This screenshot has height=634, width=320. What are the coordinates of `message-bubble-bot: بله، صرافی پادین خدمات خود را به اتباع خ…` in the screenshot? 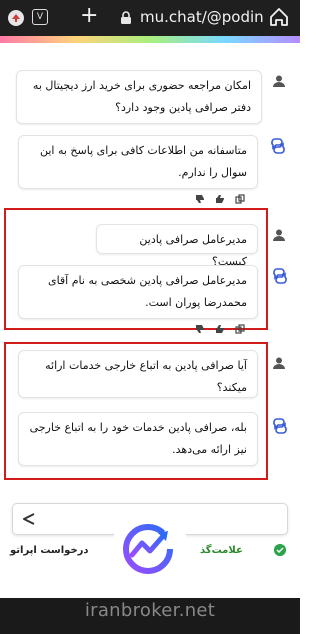 It's located at (138, 439).